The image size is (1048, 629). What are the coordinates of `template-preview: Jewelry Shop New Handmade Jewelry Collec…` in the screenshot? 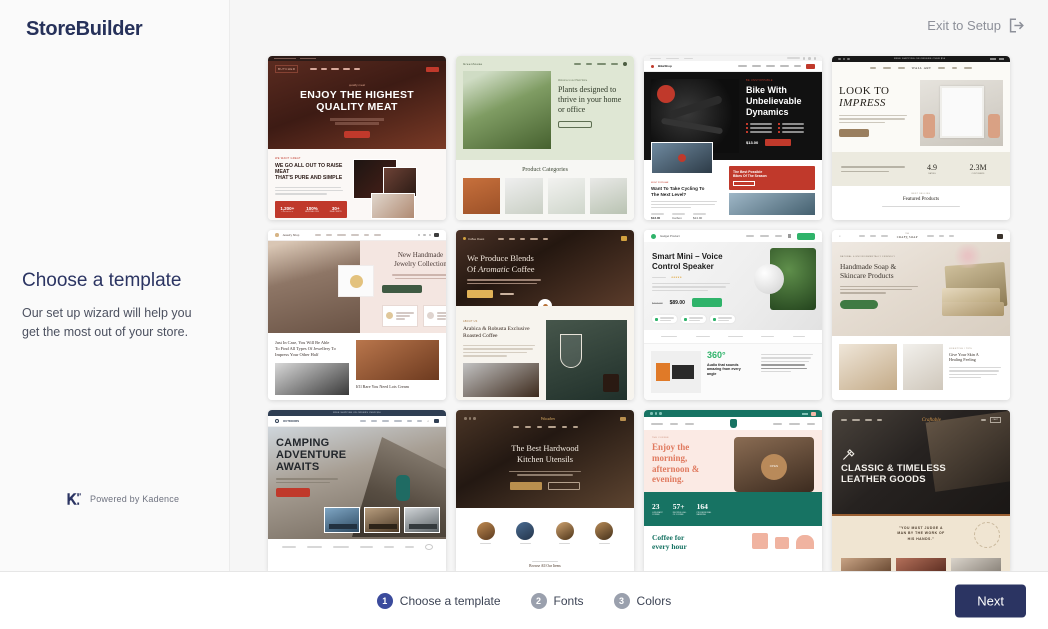 It's located at (357, 315).